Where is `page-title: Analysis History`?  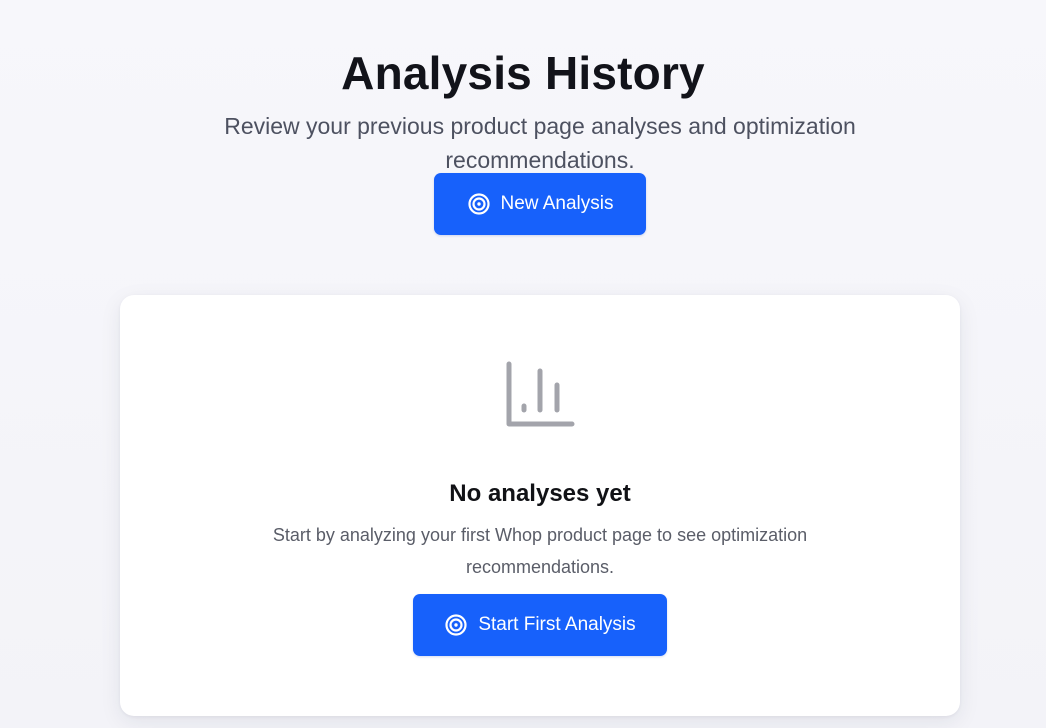 page-title: Analysis History is located at coordinates (523, 72).